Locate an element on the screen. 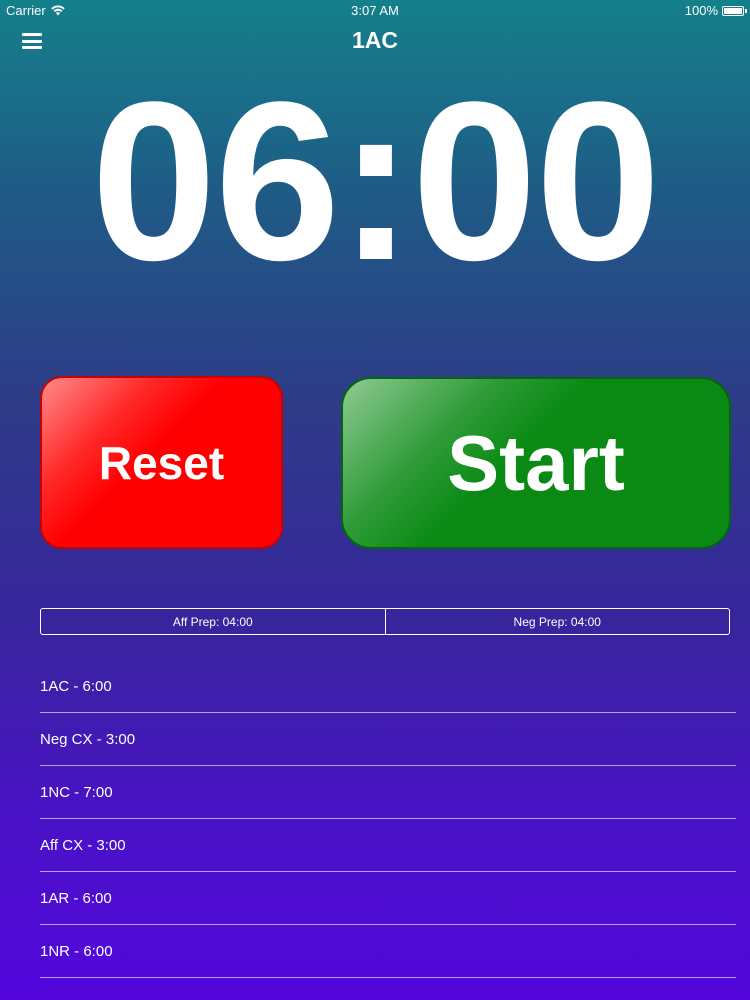 The height and width of the screenshot is (1000, 750). aff-prep-segment: Aff Prep: 04:00 is located at coordinates (213, 621).